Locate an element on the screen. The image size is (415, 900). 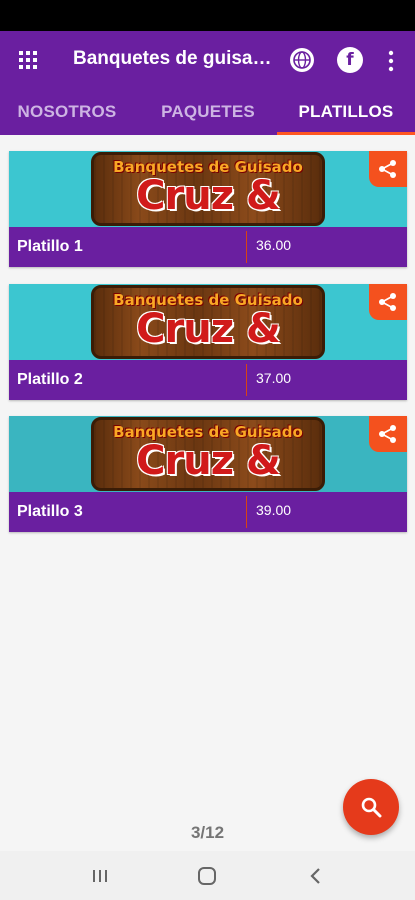
grid-icon is located at coordinates (28, 60).